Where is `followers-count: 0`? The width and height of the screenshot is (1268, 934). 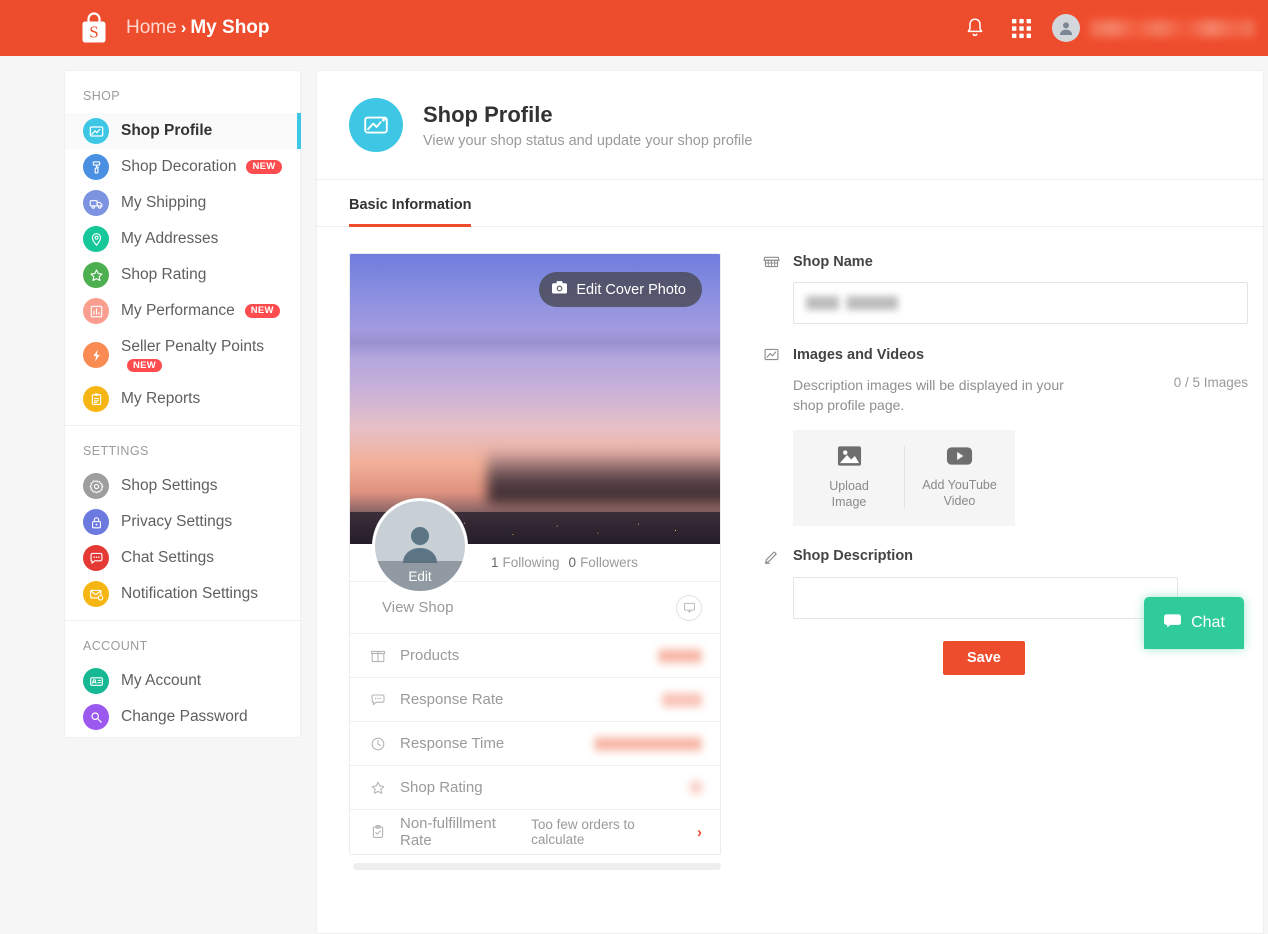
followers-count: 0 is located at coordinates (572, 562).